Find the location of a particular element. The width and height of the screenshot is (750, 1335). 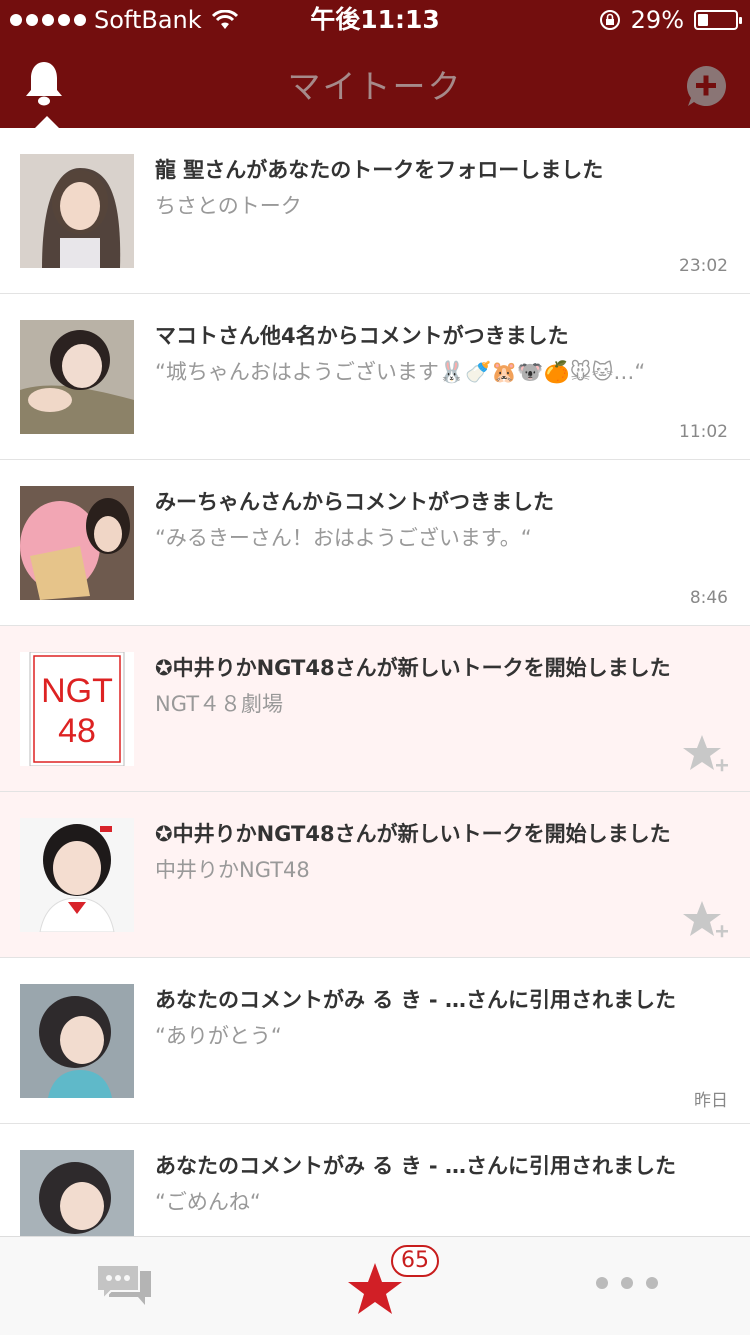

item-subtitle: 中井りかNGT48 is located at coordinates (232, 870).